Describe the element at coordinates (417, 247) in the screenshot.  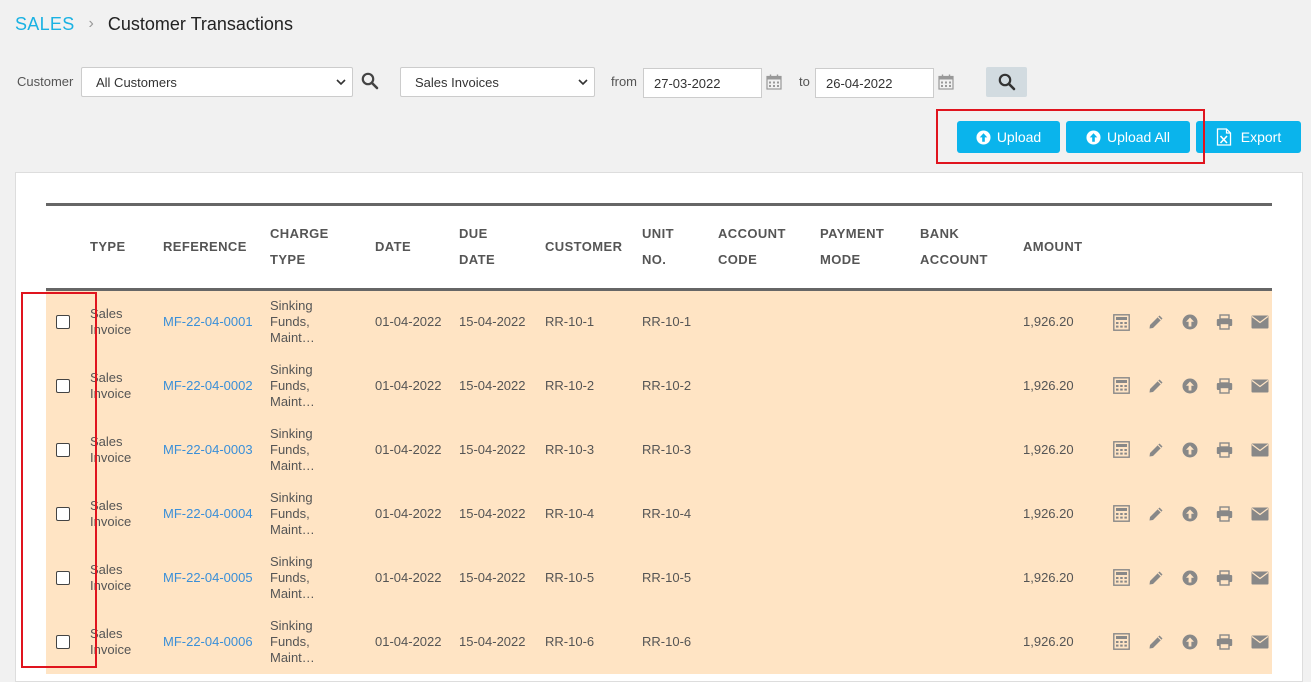
I see `column-header-date: DATE` at that location.